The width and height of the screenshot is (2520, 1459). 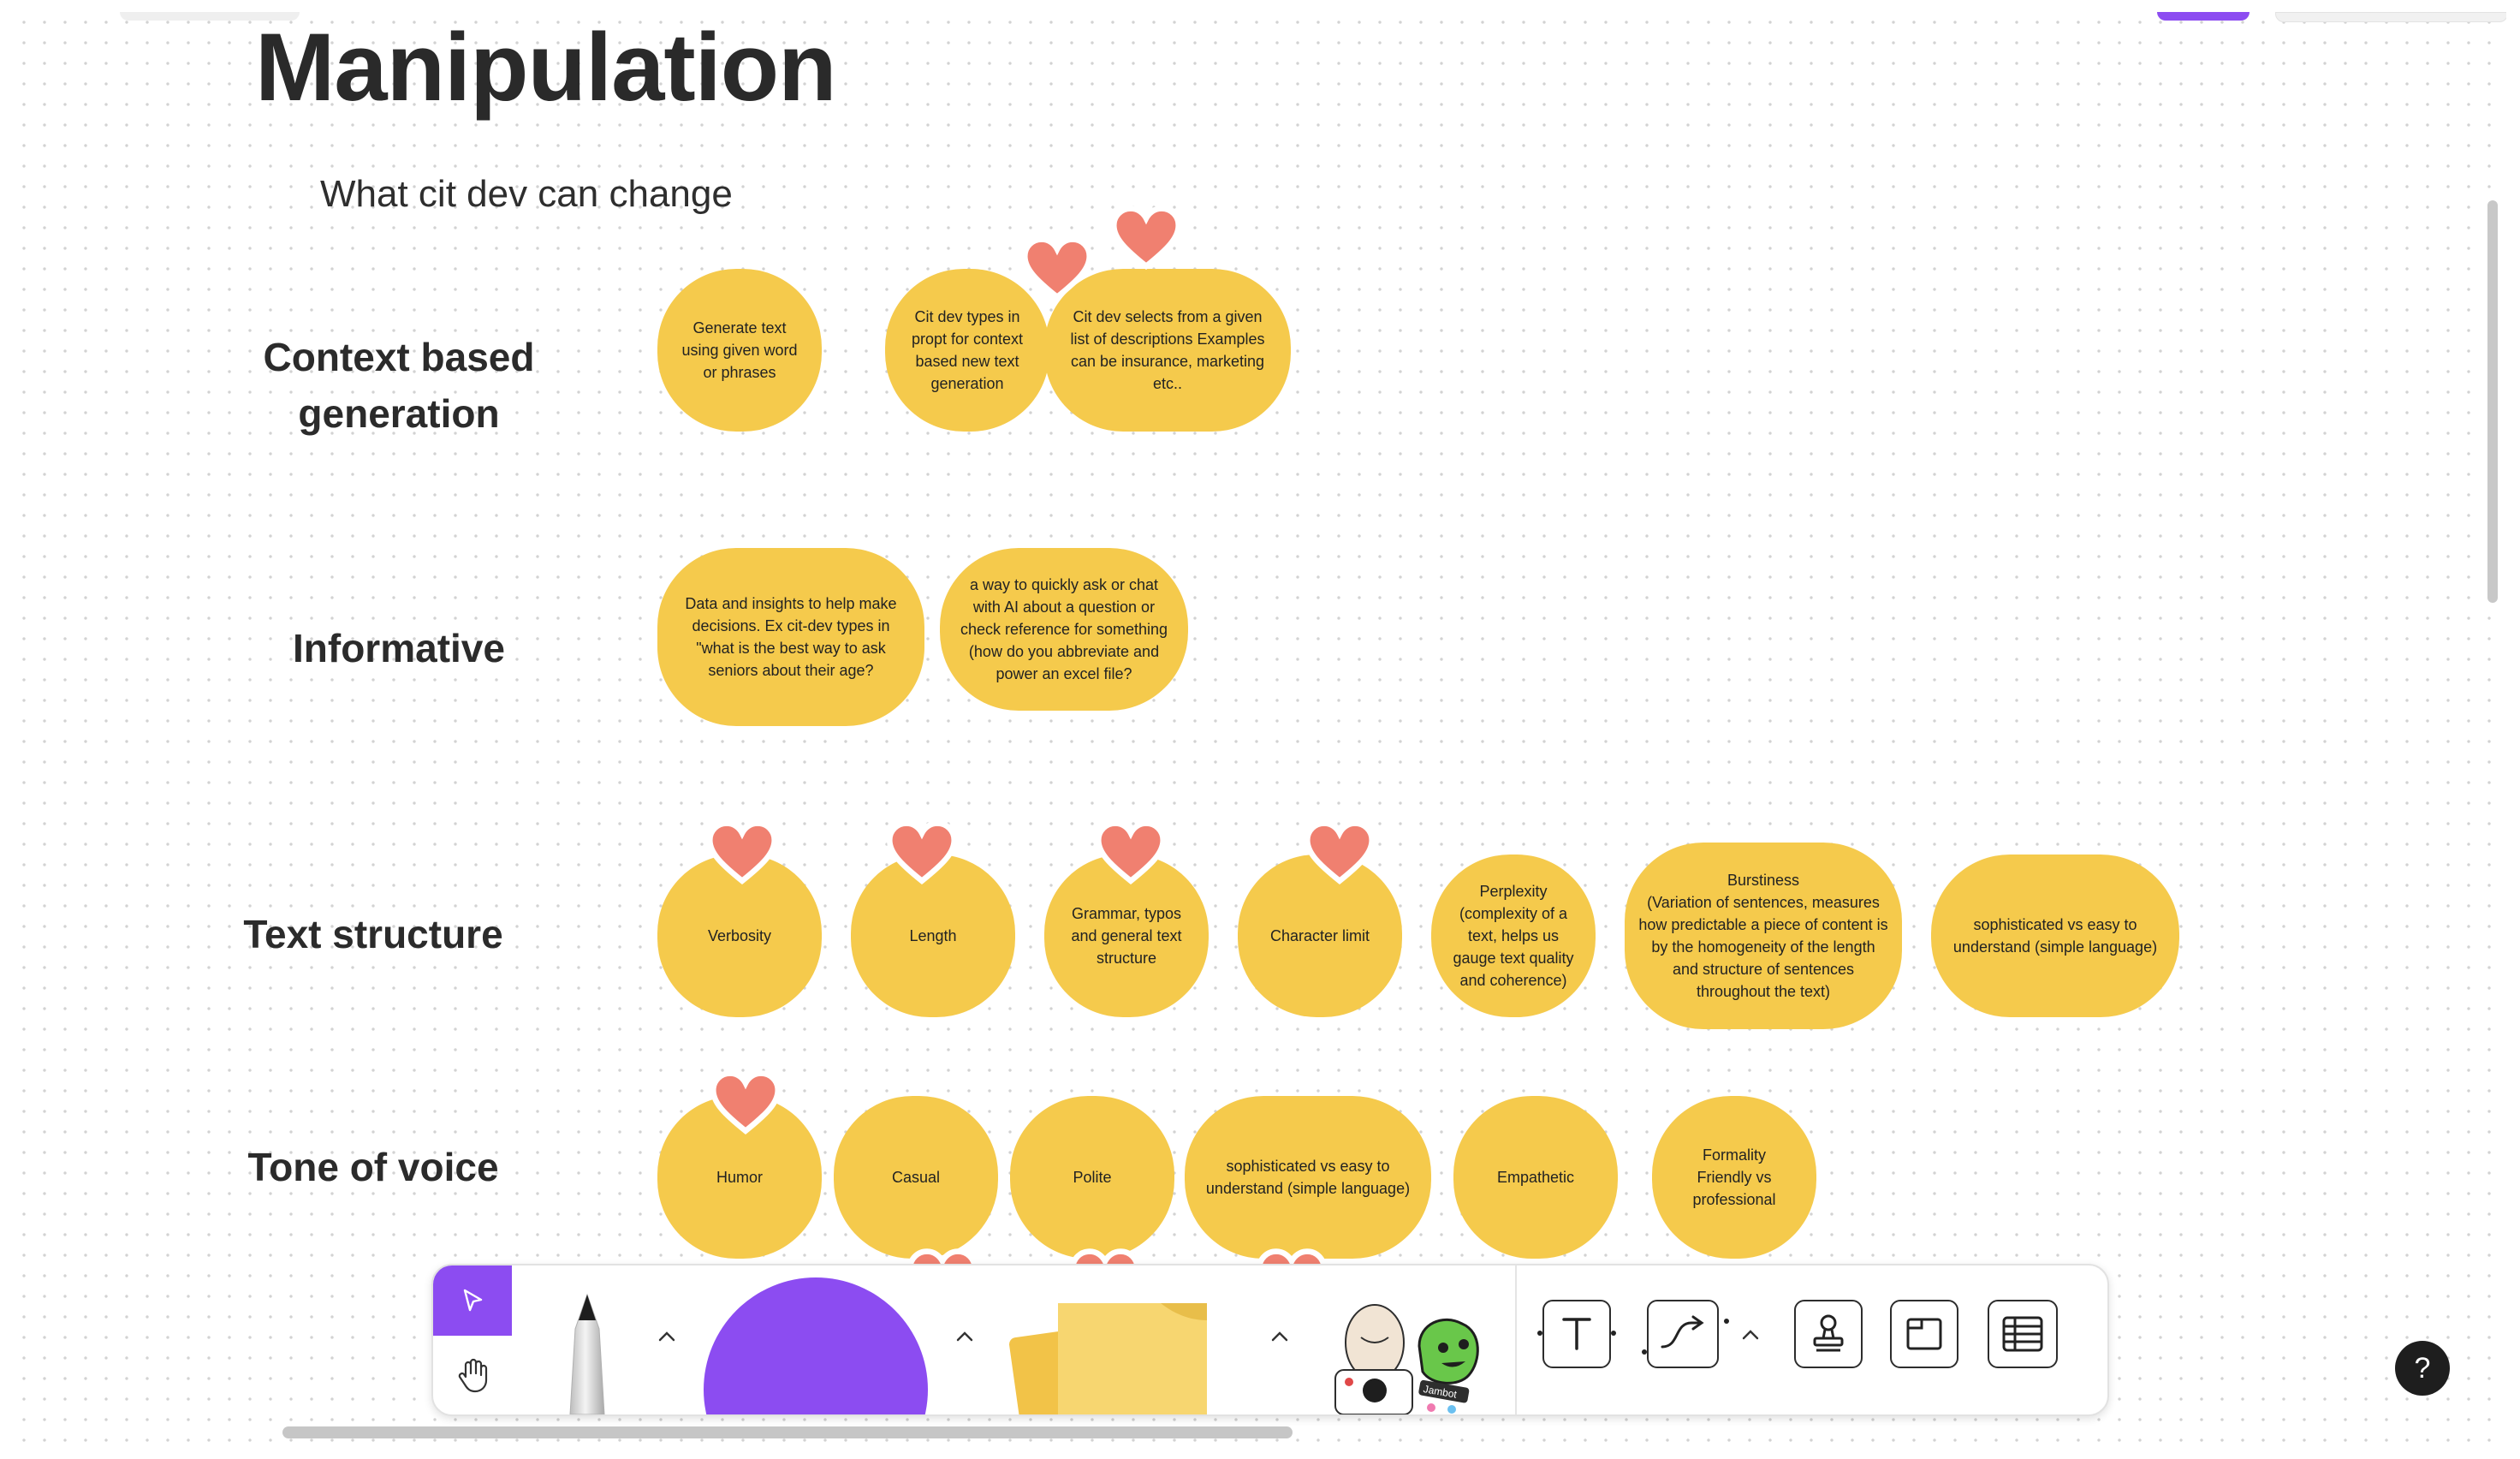 I want to click on cursor-icon, so click(x=473, y=1300).